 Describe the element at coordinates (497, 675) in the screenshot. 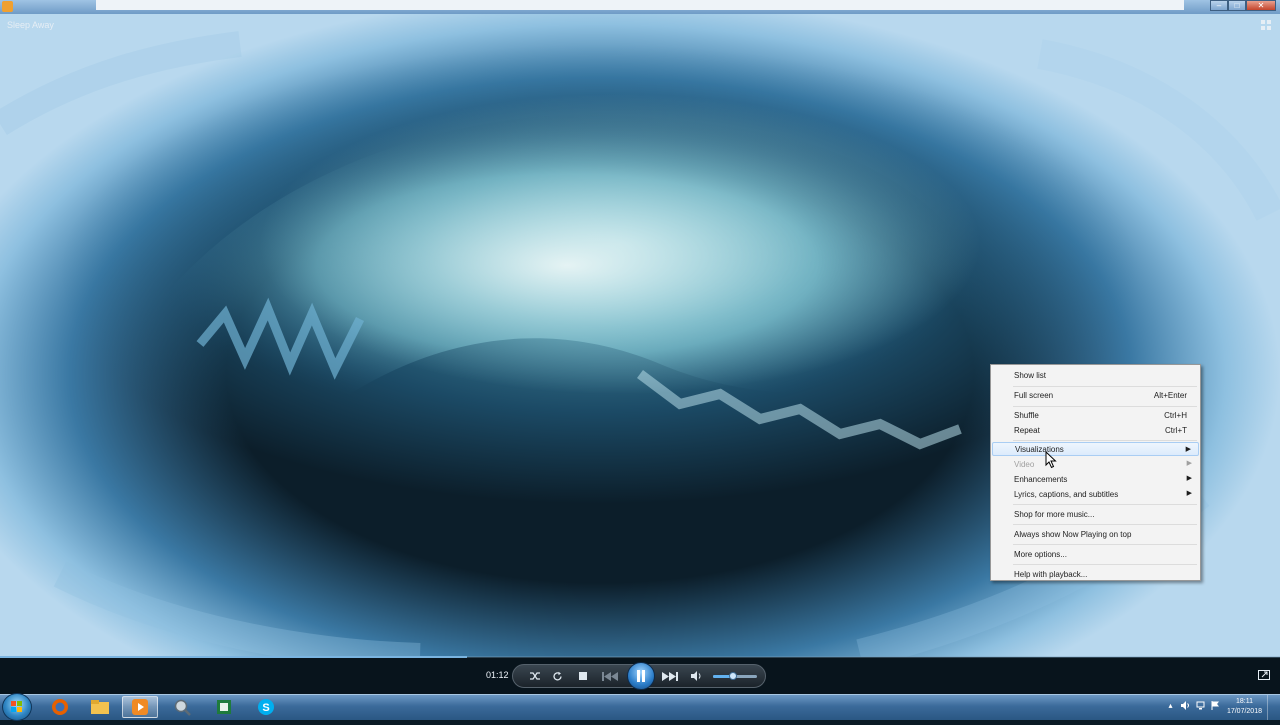

I see `elapsed-time: 01:12` at that location.